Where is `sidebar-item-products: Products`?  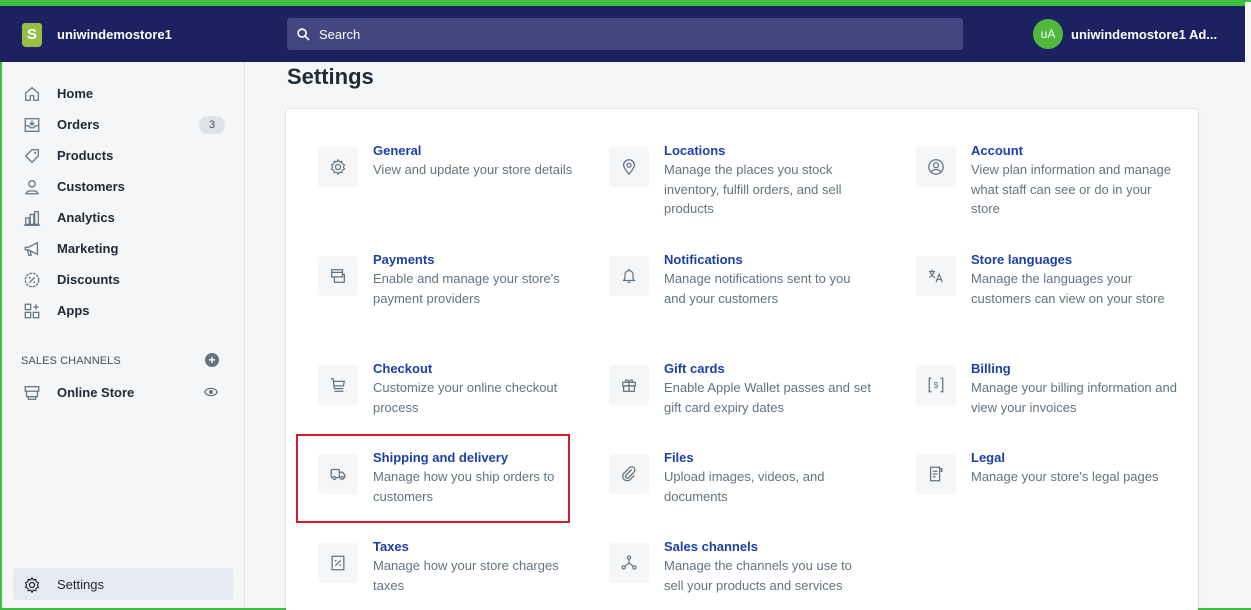 sidebar-item-products: Products is located at coordinates (123, 155).